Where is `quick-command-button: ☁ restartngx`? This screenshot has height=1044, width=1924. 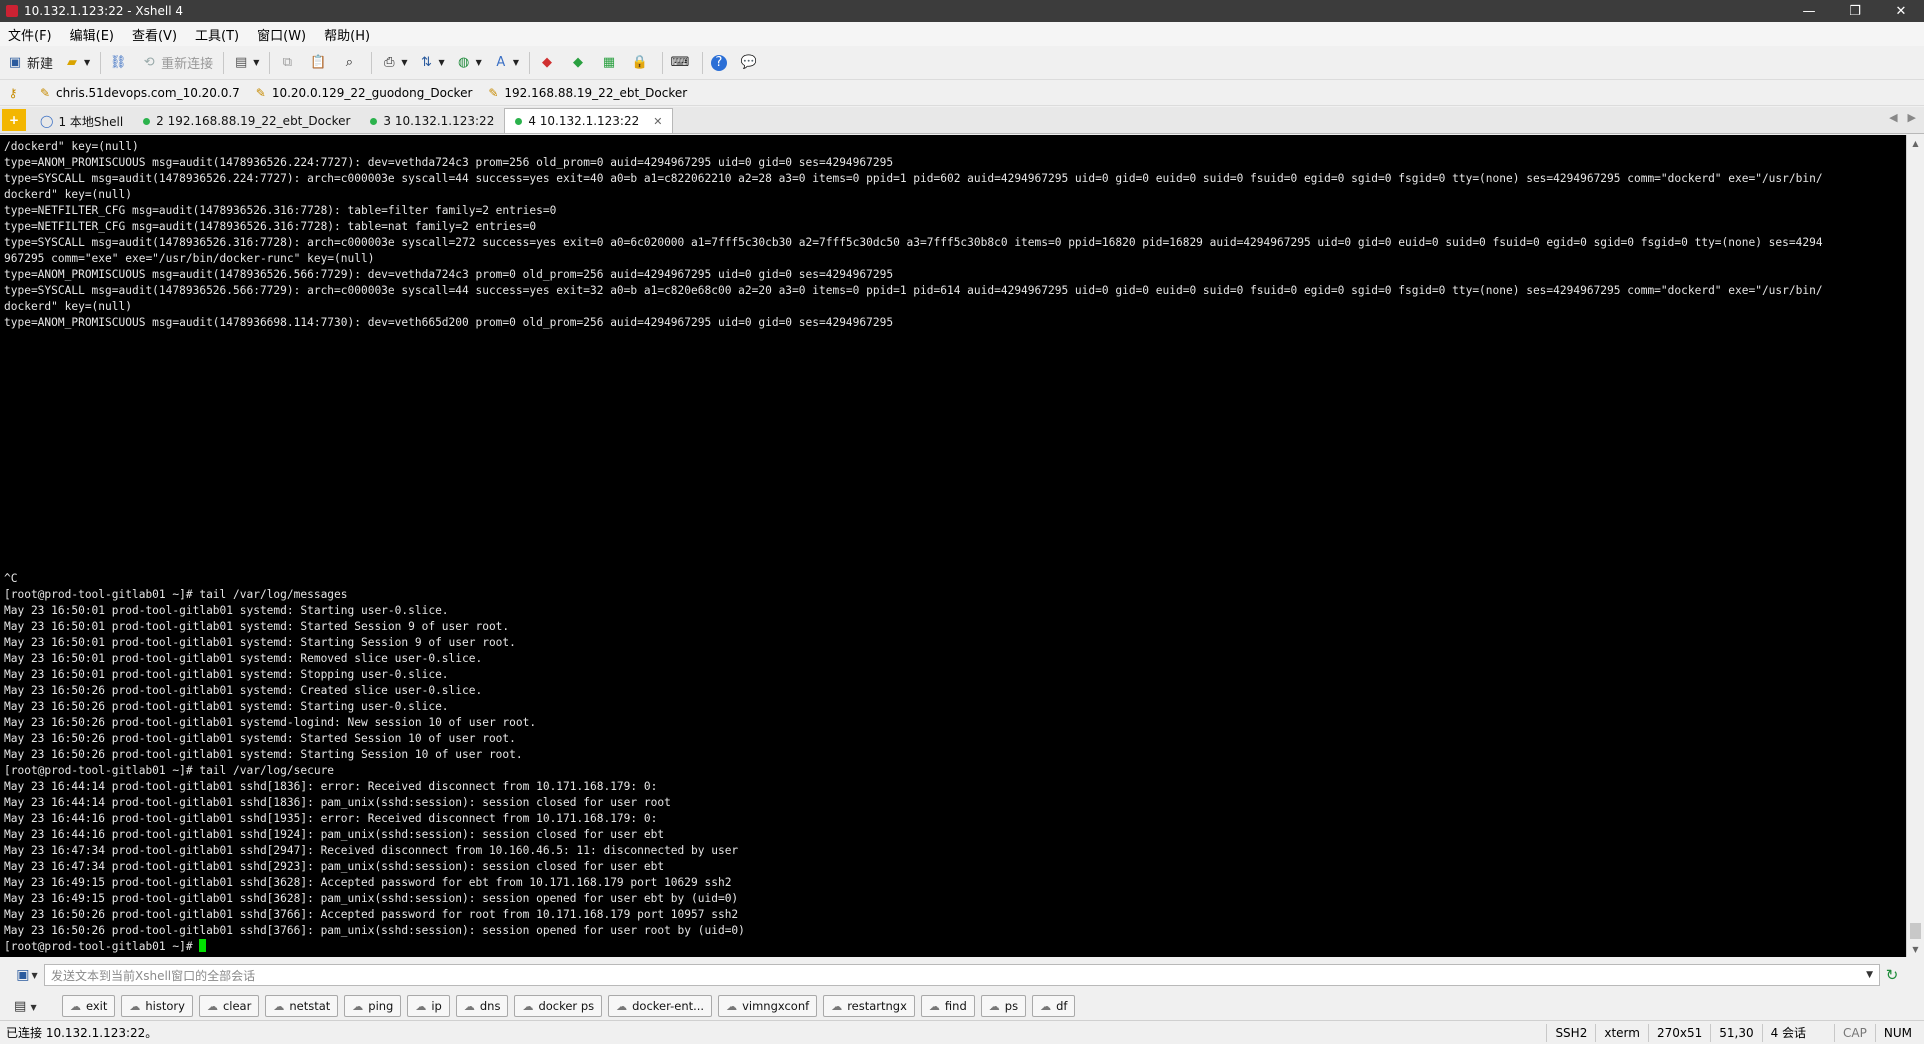 quick-command-button: ☁ restartngx is located at coordinates (869, 1006).